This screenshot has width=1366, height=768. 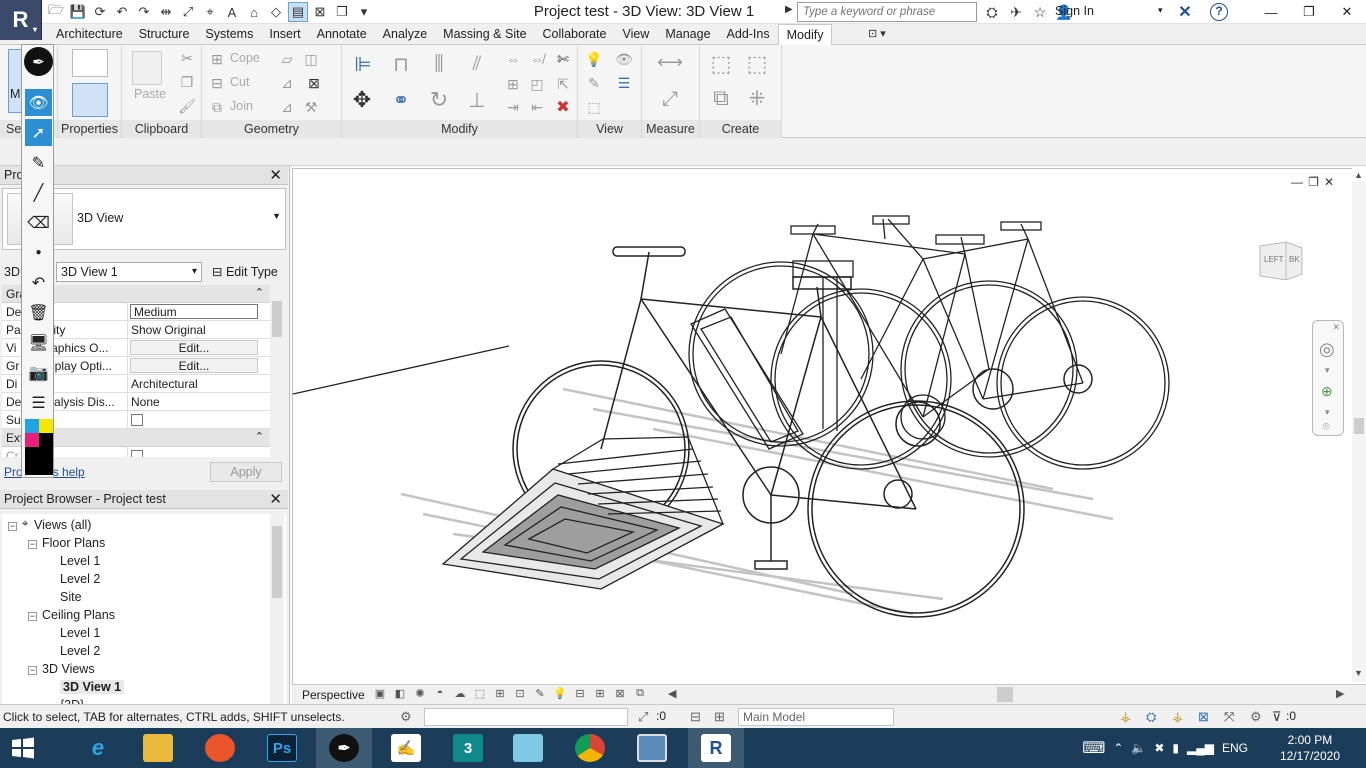 What do you see at coordinates (400, 695) in the screenshot?
I see `detail-level-icon: ◧` at bounding box center [400, 695].